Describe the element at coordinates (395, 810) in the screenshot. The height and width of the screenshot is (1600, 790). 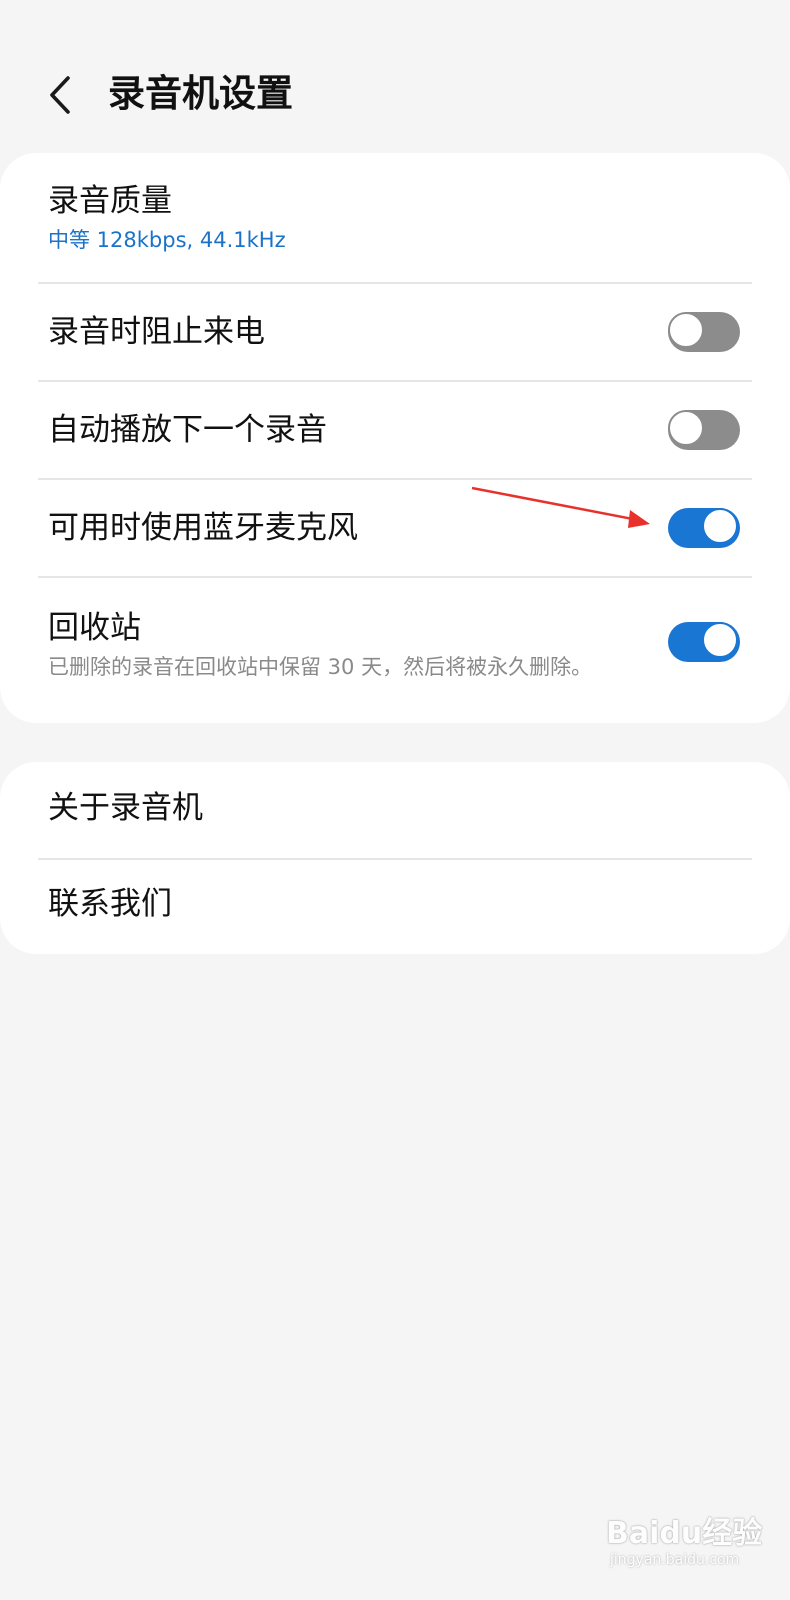
I see `about-row: 关于录音机` at that location.